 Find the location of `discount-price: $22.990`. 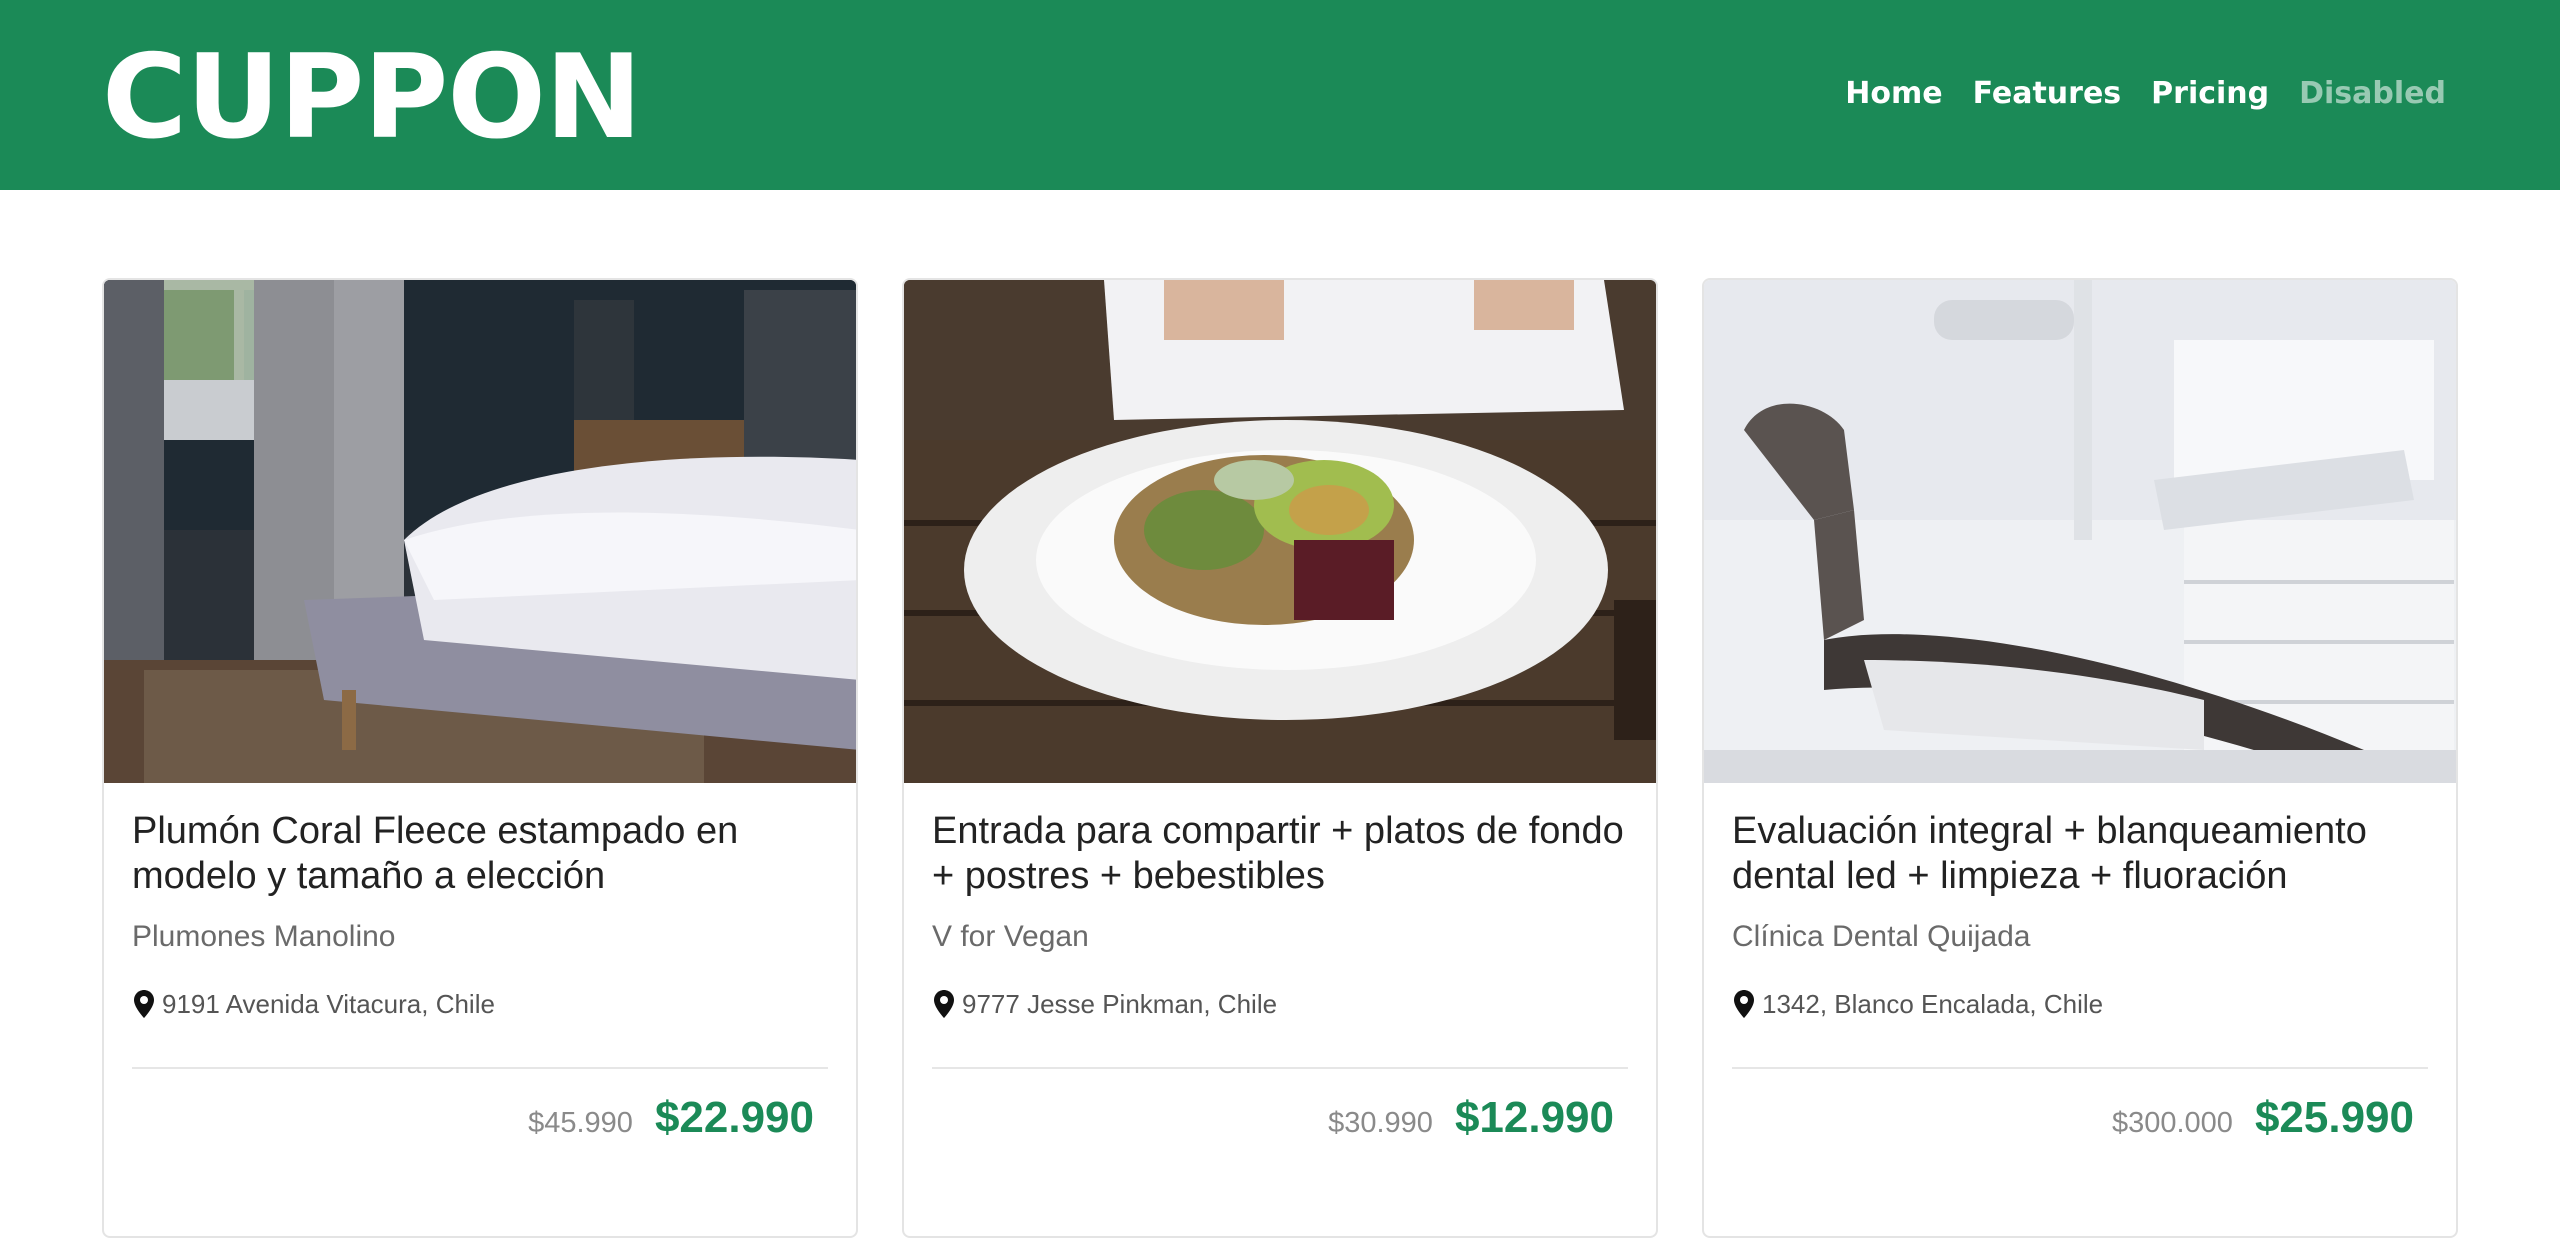

discount-price: $22.990 is located at coordinates (734, 1117).